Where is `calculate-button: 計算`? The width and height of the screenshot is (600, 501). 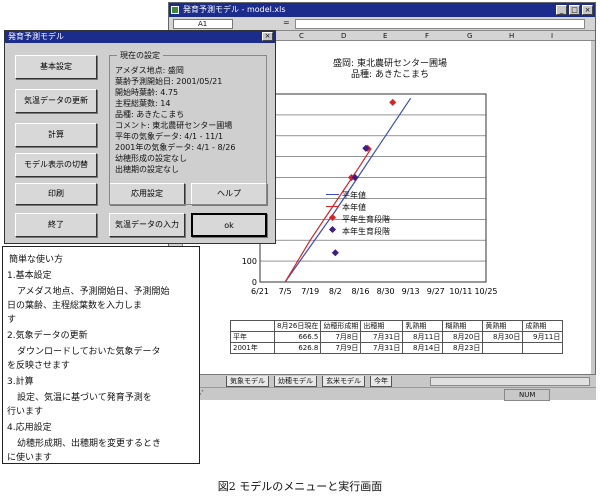 calculate-button: 計算 is located at coordinates (56, 135).